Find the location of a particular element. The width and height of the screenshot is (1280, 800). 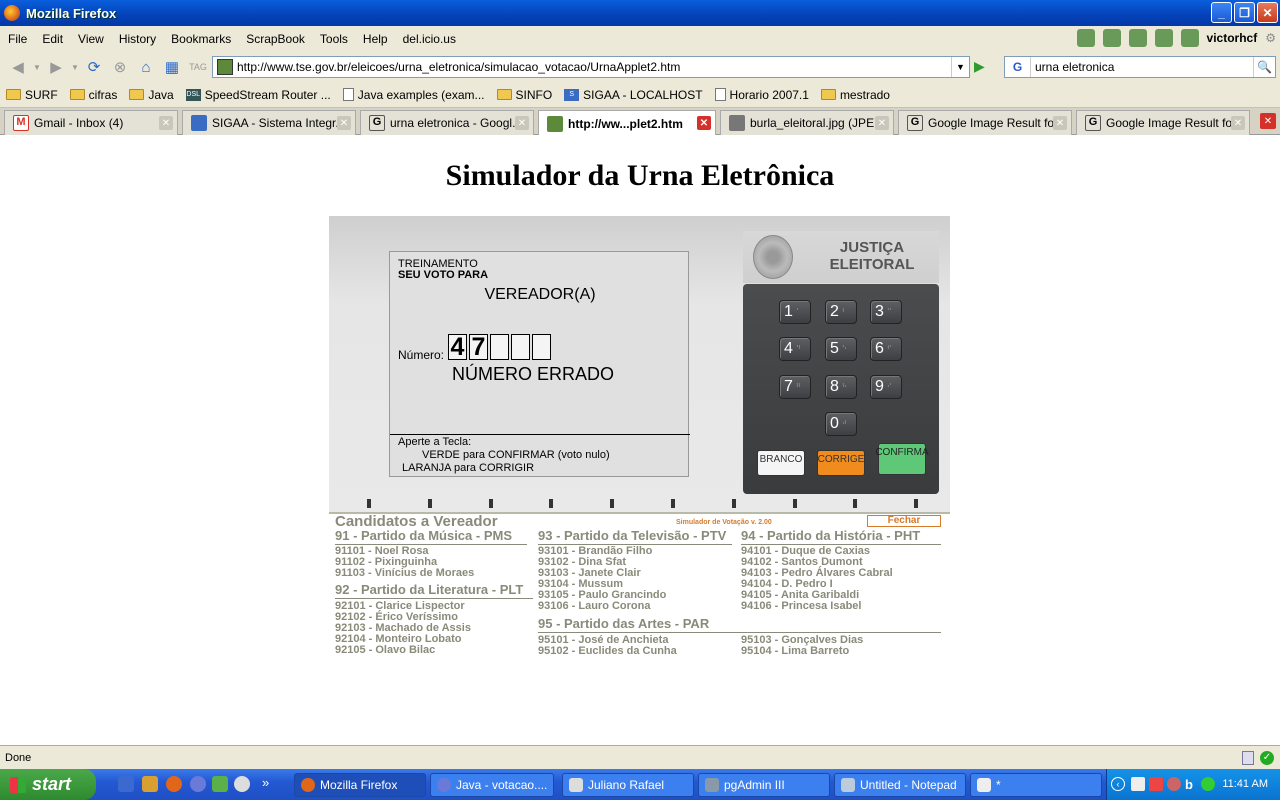

task-editor: * is located at coordinates (1036, 785).